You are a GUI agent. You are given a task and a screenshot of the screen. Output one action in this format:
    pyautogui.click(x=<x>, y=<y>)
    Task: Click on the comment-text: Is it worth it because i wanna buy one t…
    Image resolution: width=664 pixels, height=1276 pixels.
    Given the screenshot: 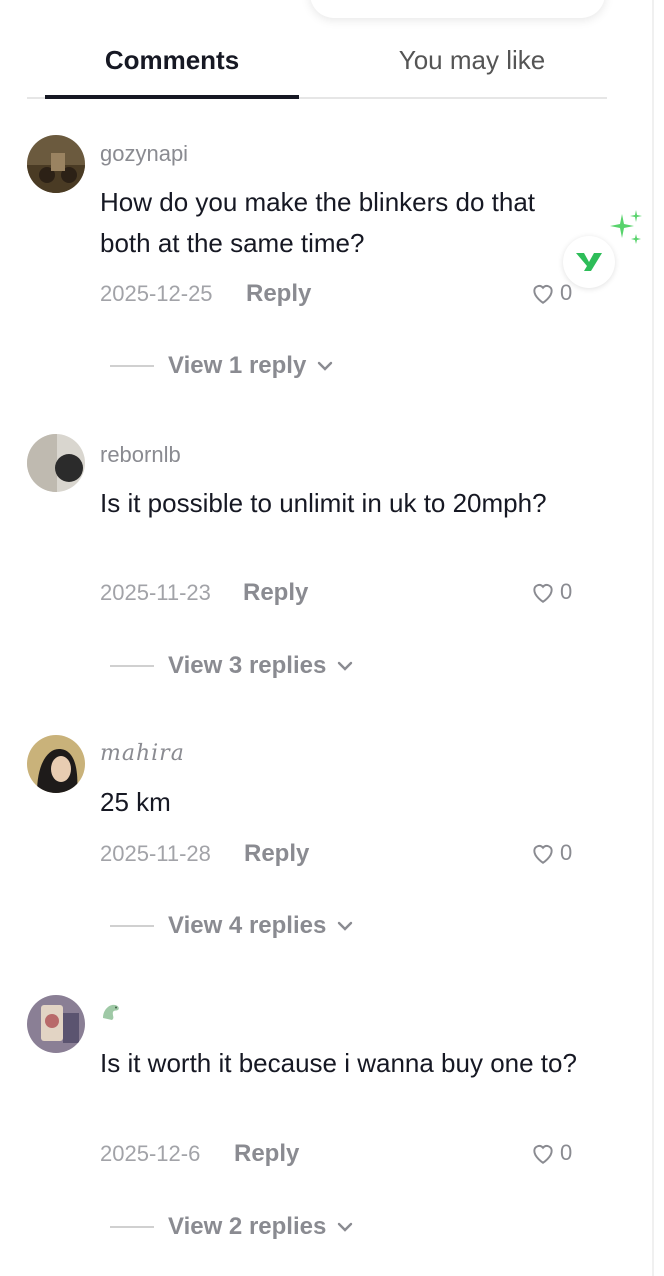 What is the action you would take?
    pyautogui.click(x=338, y=1063)
    